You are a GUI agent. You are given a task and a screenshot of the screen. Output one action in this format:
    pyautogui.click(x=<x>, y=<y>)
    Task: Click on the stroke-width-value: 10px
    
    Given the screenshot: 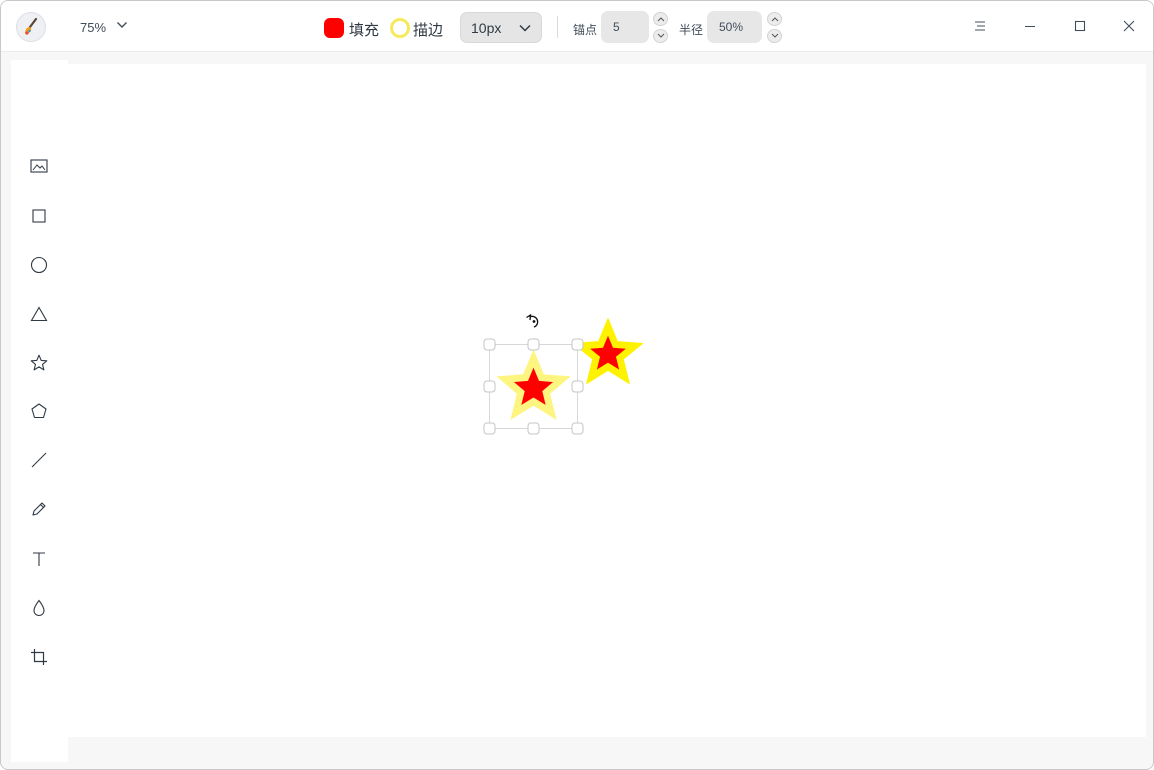 What is the action you would take?
    pyautogui.click(x=486, y=28)
    